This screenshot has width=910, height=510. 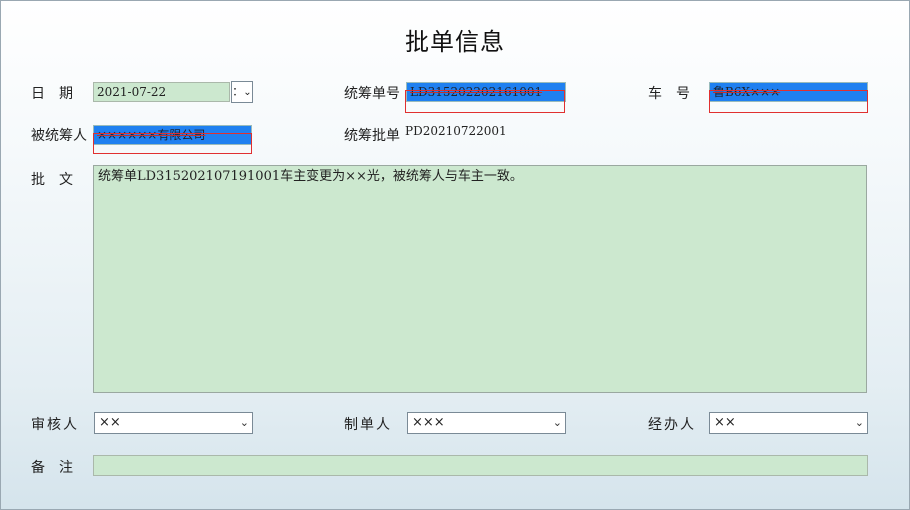 What do you see at coordinates (52, 468) in the screenshot?
I see `remark-label: 备 注` at bounding box center [52, 468].